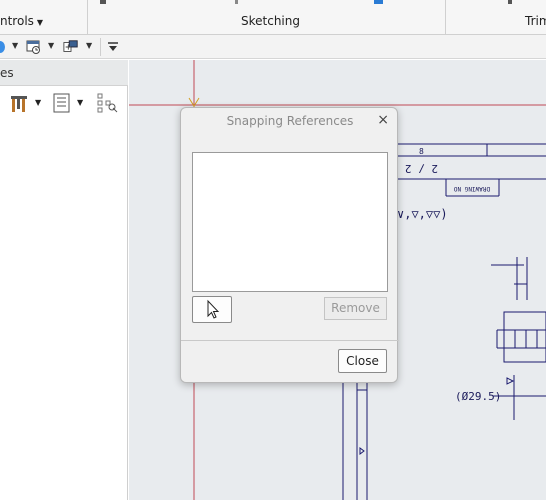  What do you see at coordinates (17, 21) in the screenshot?
I see `ribbon-group-label: ntrols` at bounding box center [17, 21].